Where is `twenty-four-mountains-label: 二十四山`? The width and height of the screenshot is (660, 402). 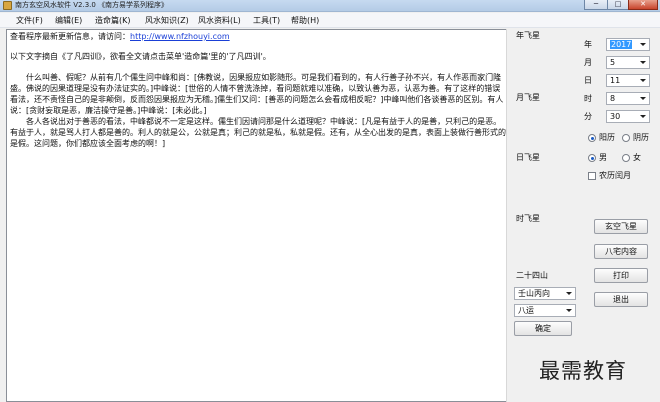
twenty-four-mountains-label: 二十四山 is located at coordinates (532, 275).